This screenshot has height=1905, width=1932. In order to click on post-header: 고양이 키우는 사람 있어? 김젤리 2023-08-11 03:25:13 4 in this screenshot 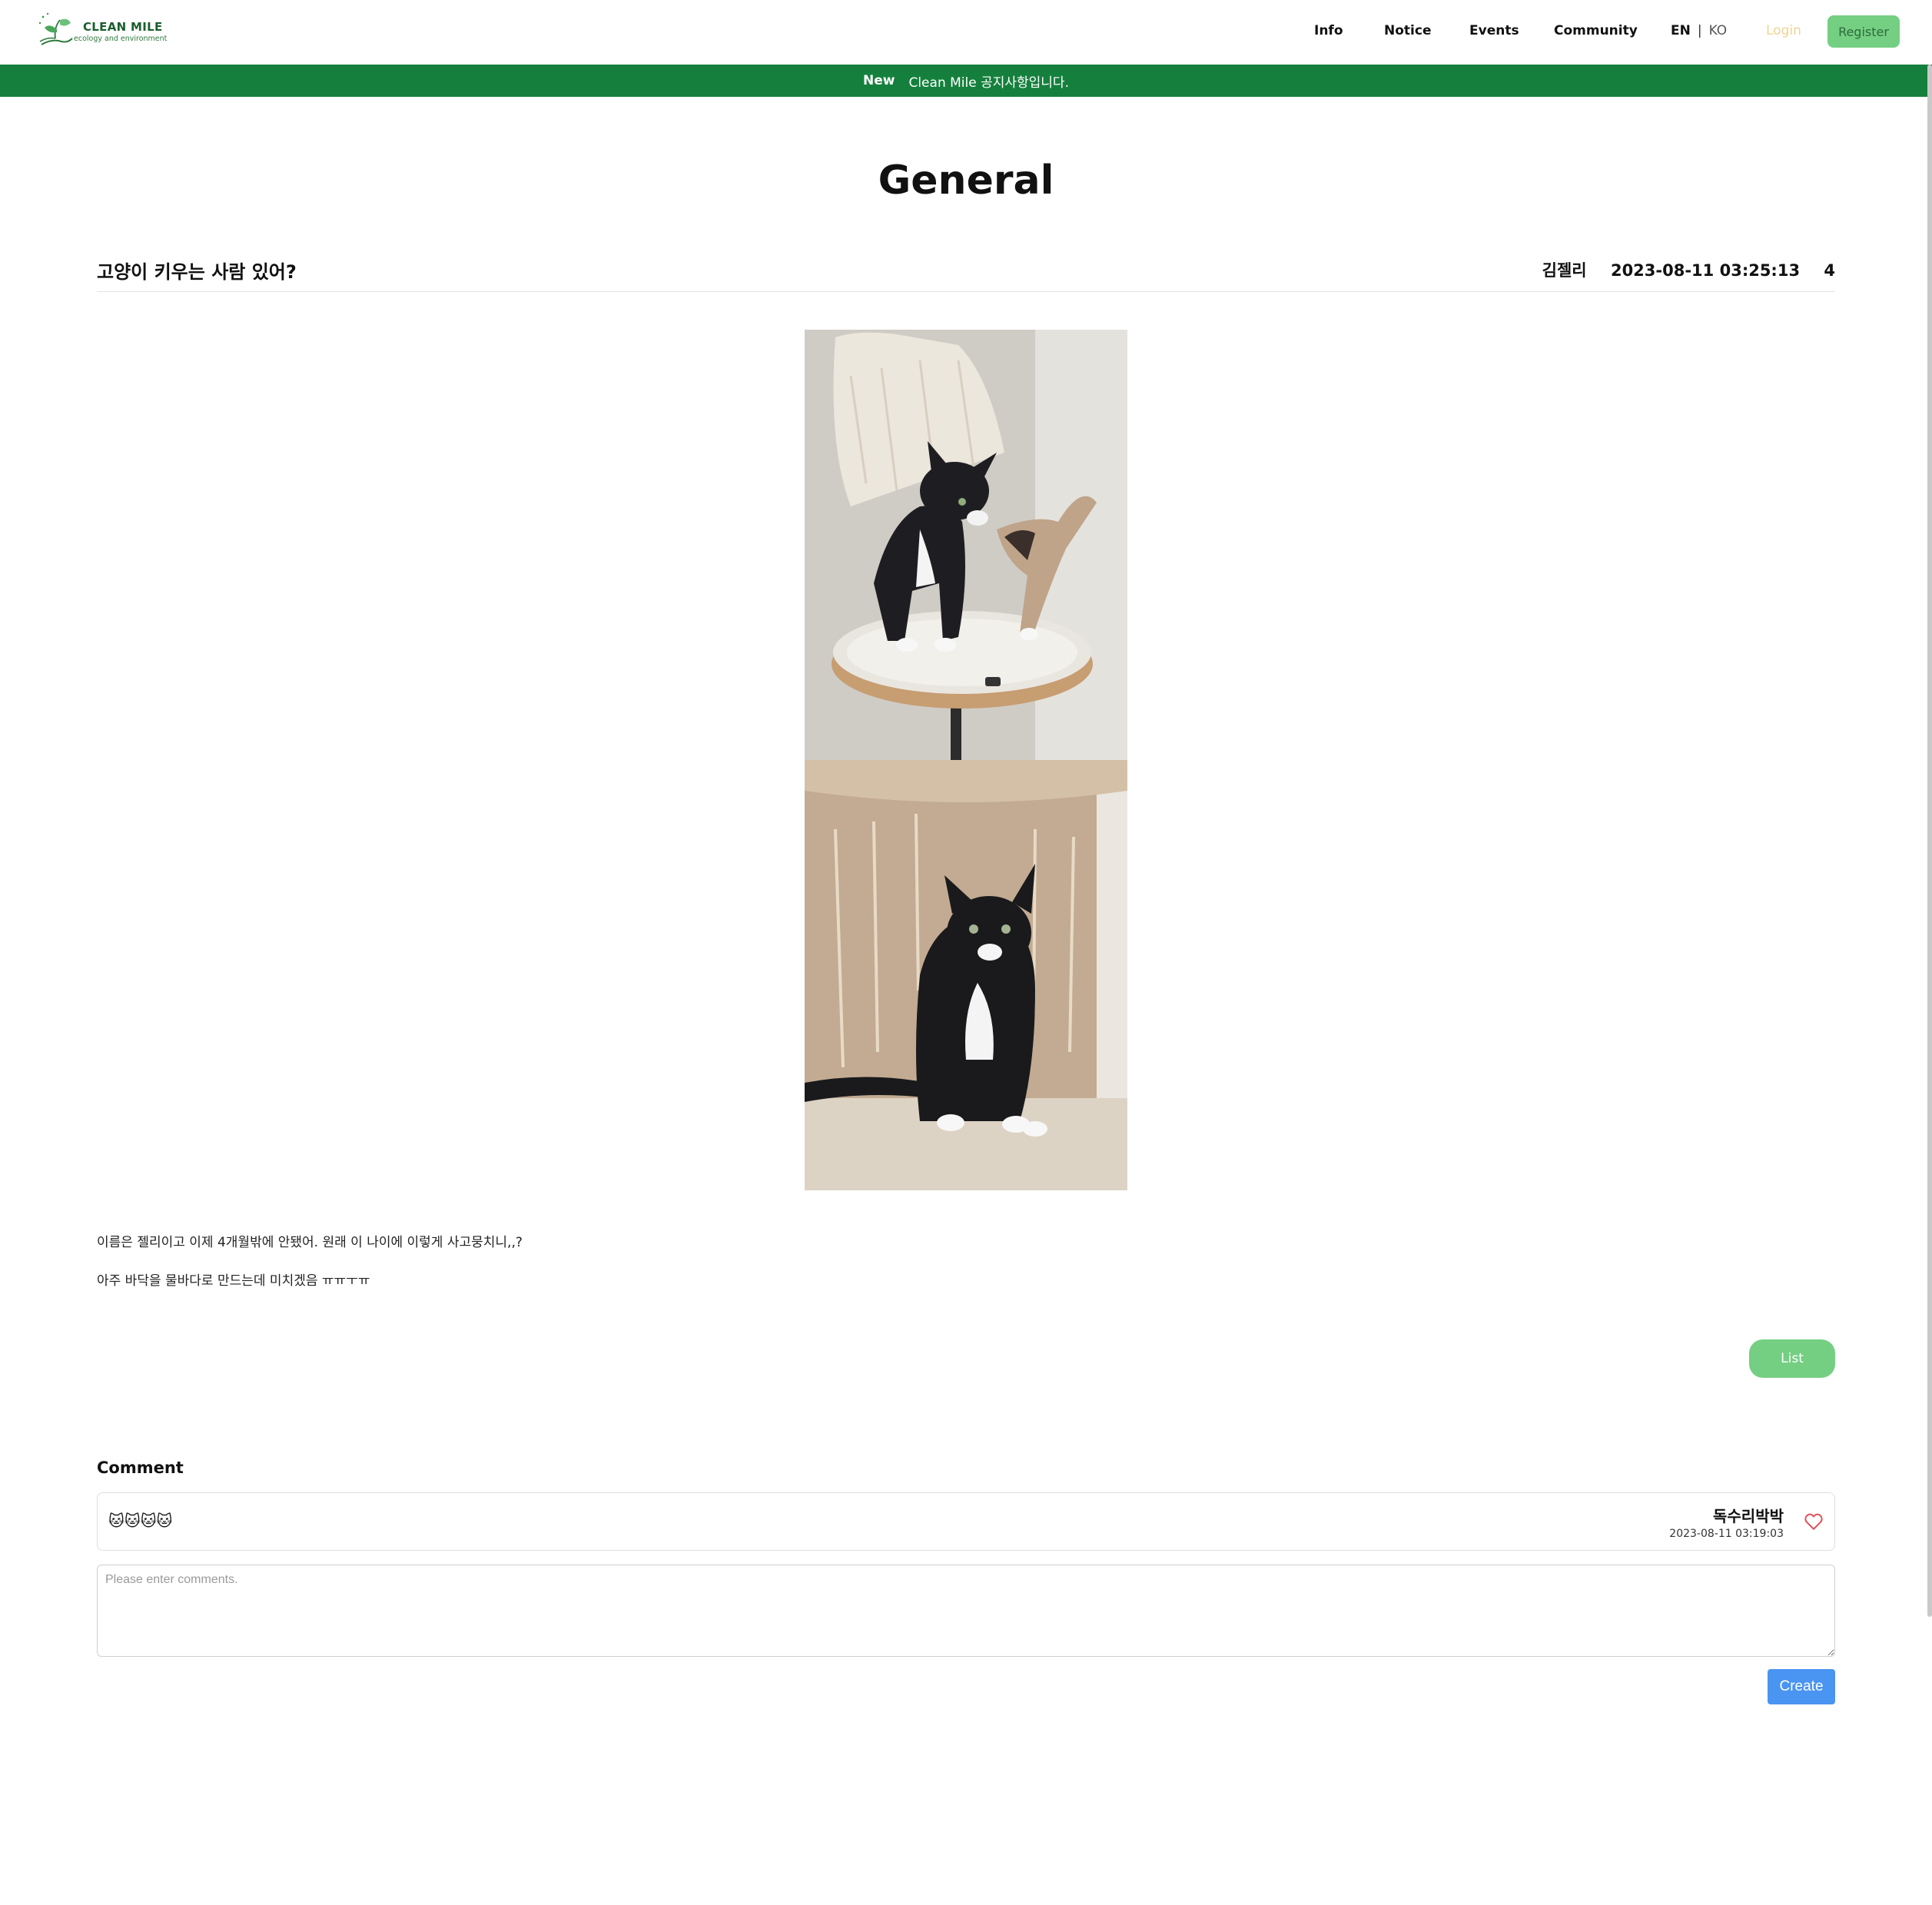, I will do `click(966, 273)`.